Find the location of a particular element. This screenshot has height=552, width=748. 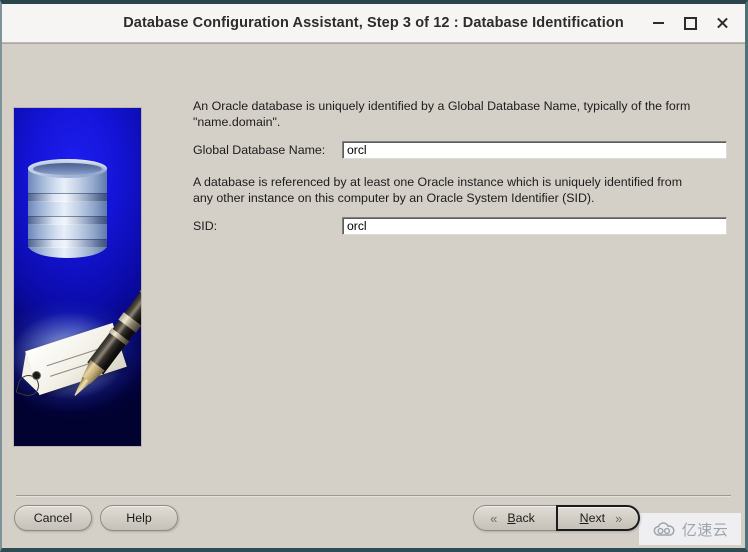

global-database-name-label: Global Database Name: is located at coordinates (259, 150).